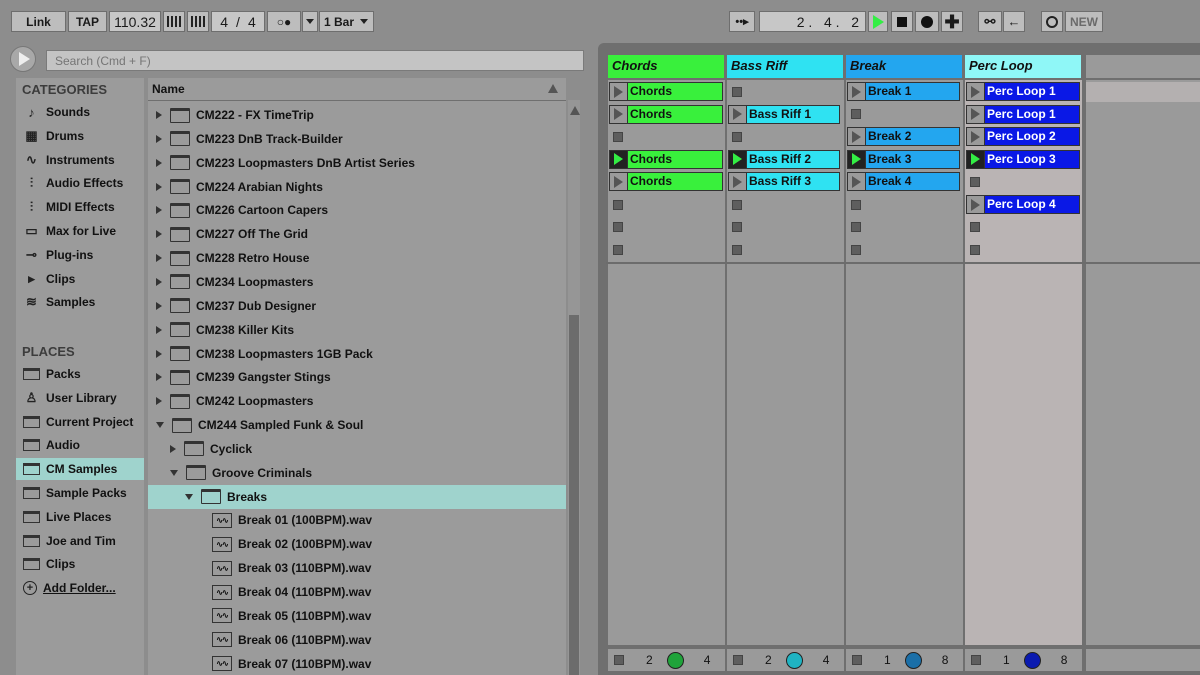 Image resolution: width=1200 pixels, height=675 pixels. I want to click on file-row: ∿∿ Break 05 (110BPM).wav, so click(357, 616).